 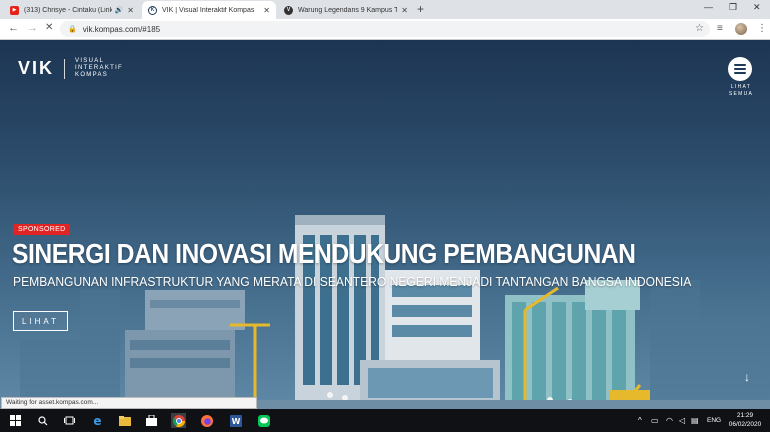 I want to click on scroll-down-icon: ↓, so click(x=747, y=377).